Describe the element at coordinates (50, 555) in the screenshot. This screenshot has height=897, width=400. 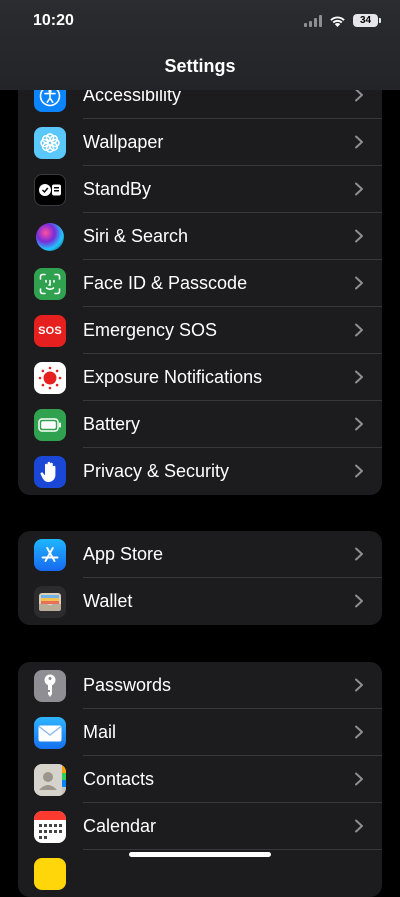
I see `app-store-icon` at that location.